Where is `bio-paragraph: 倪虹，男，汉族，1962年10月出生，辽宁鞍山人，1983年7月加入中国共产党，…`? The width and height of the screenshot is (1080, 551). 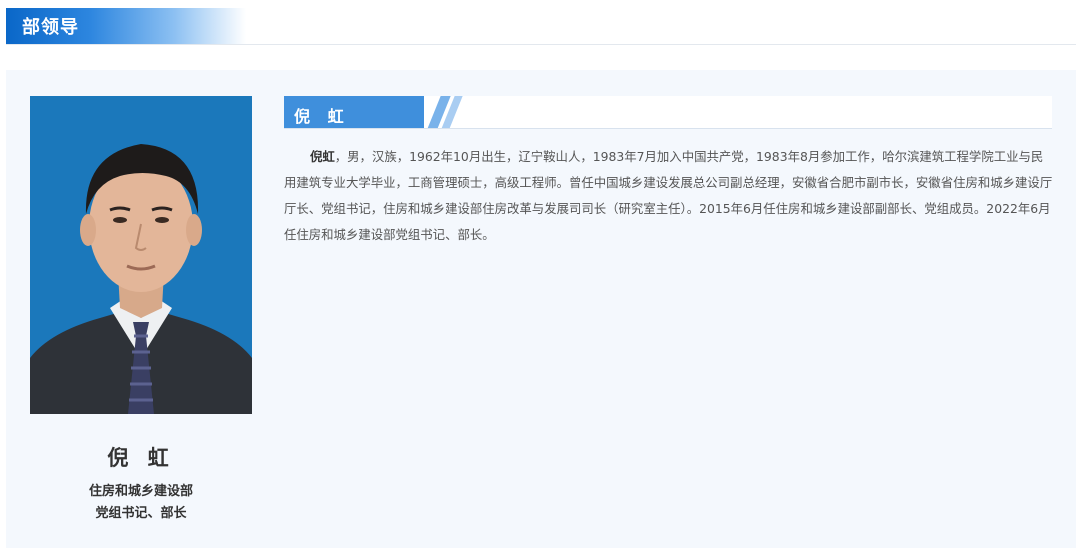
bio-paragraph: 倪虹，男，汉族，1962年10月出生，辽宁鞍山人，1983年7月加入中国共产党，… is located at coordinates (669, 196).